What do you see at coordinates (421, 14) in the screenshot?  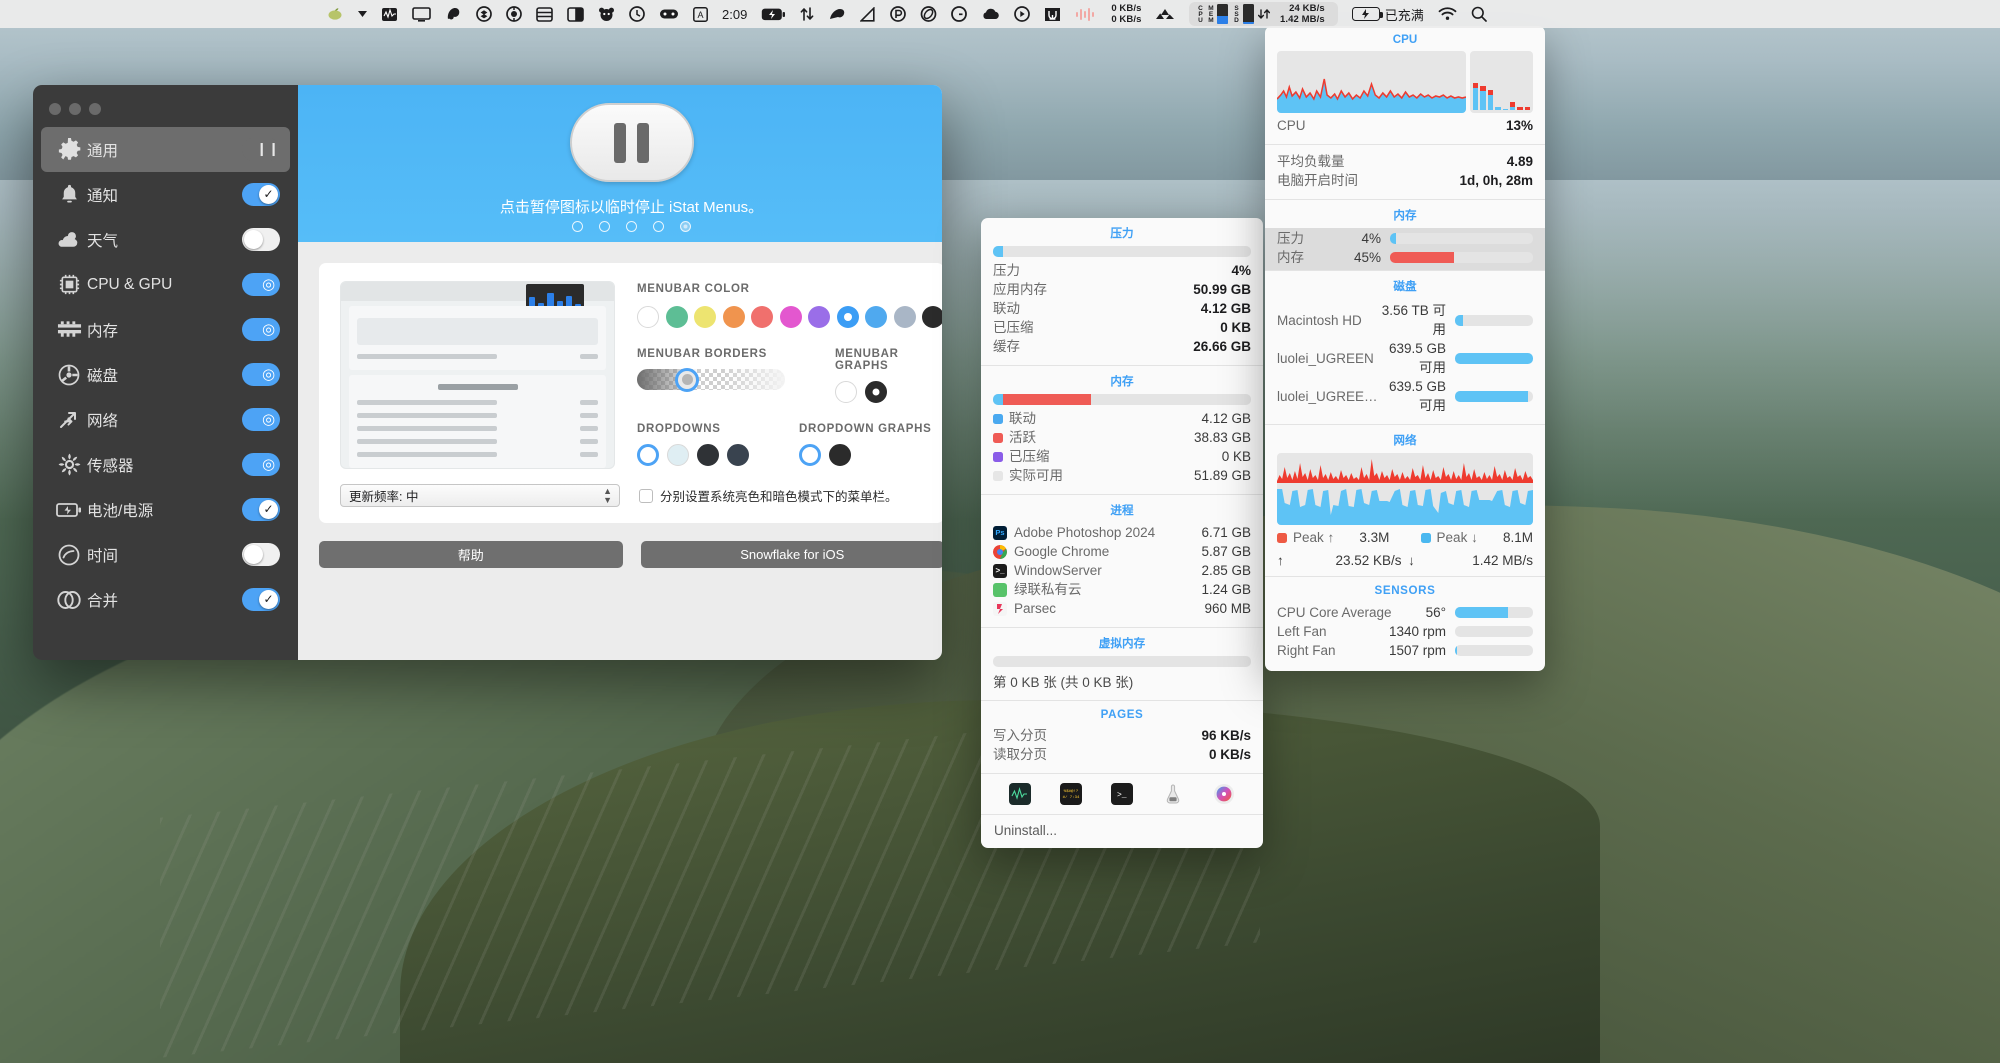 I see `display-icon` at bounding box center [421, 14].